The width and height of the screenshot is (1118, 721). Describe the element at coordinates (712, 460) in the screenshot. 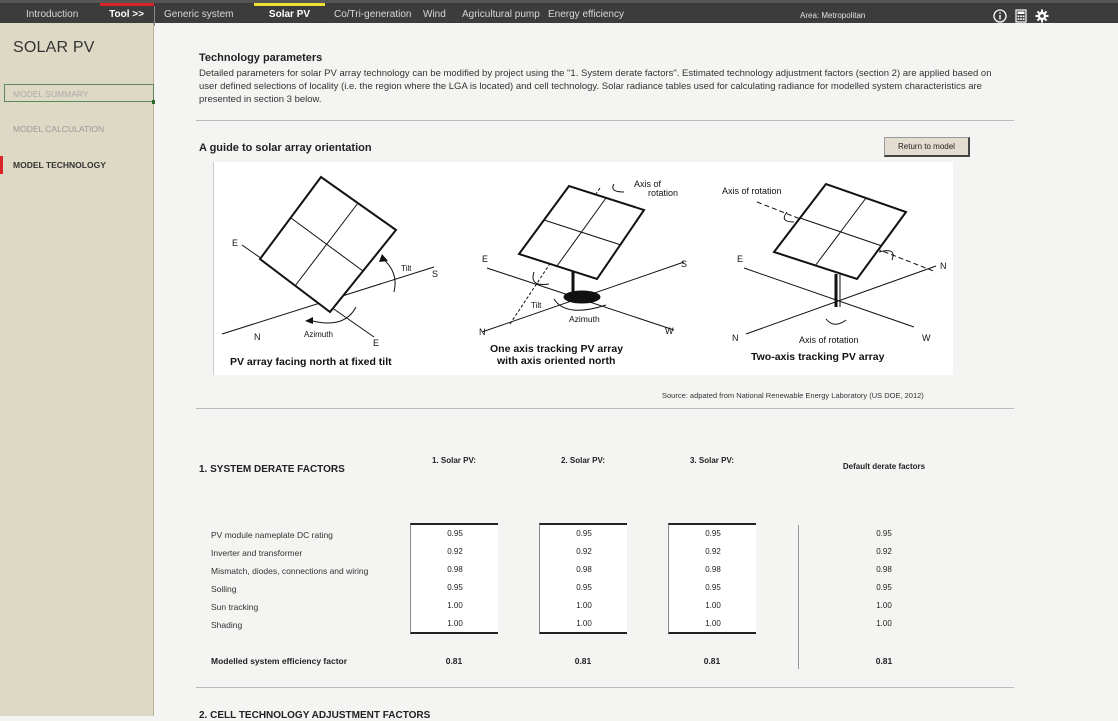

I see `column-header: 3. Solar PV:` at that location.